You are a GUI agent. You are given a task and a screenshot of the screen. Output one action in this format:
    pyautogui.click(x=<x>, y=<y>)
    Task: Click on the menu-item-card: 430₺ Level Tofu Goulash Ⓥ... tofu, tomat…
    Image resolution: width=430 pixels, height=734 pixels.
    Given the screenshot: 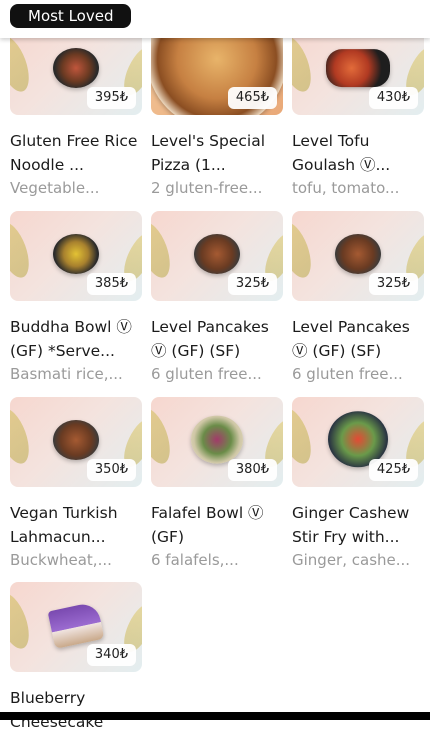 What is the action you would take?
    pyautogui.click(x=358, y=112)
    